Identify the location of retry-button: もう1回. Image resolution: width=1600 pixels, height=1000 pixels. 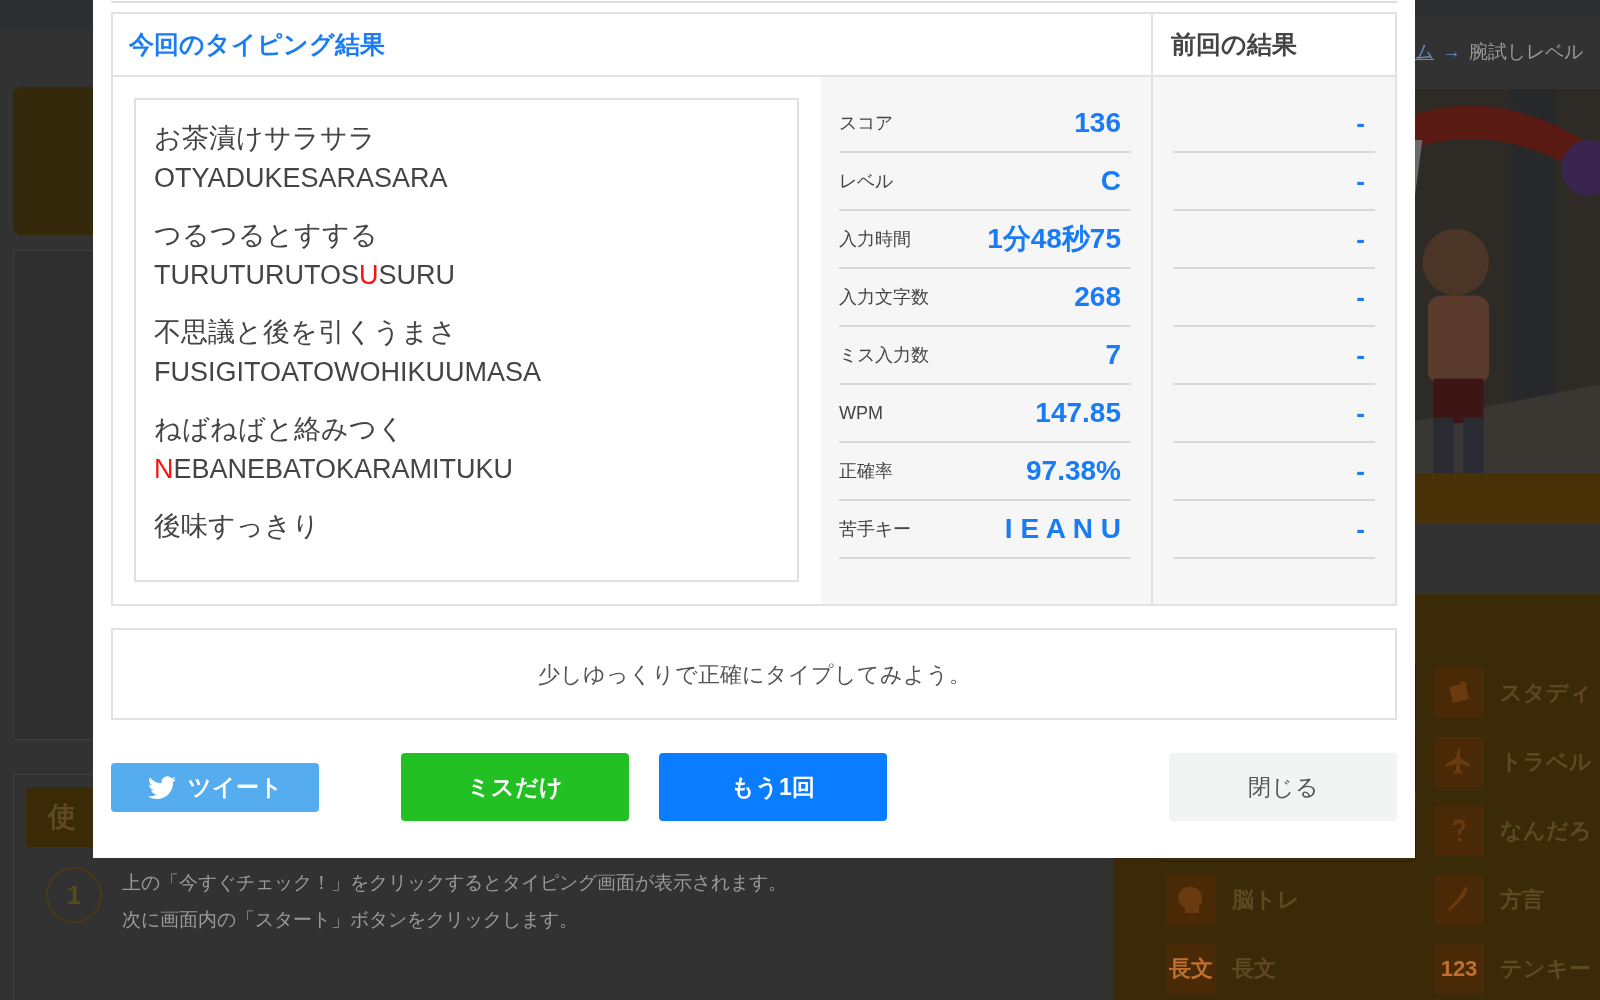
(773, 787).